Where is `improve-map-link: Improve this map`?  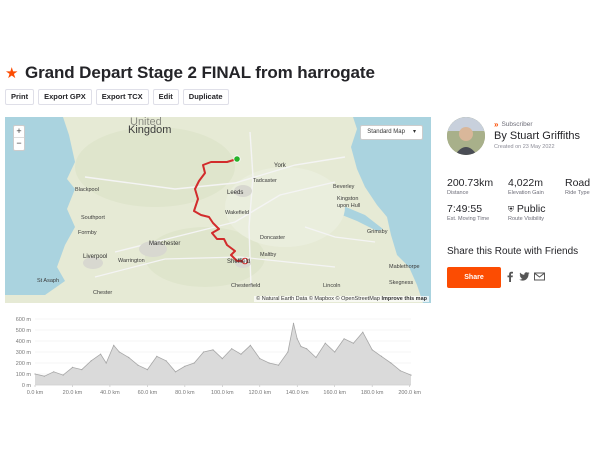
improve-map-link: Improve this map is located at coordinates (404, 299).